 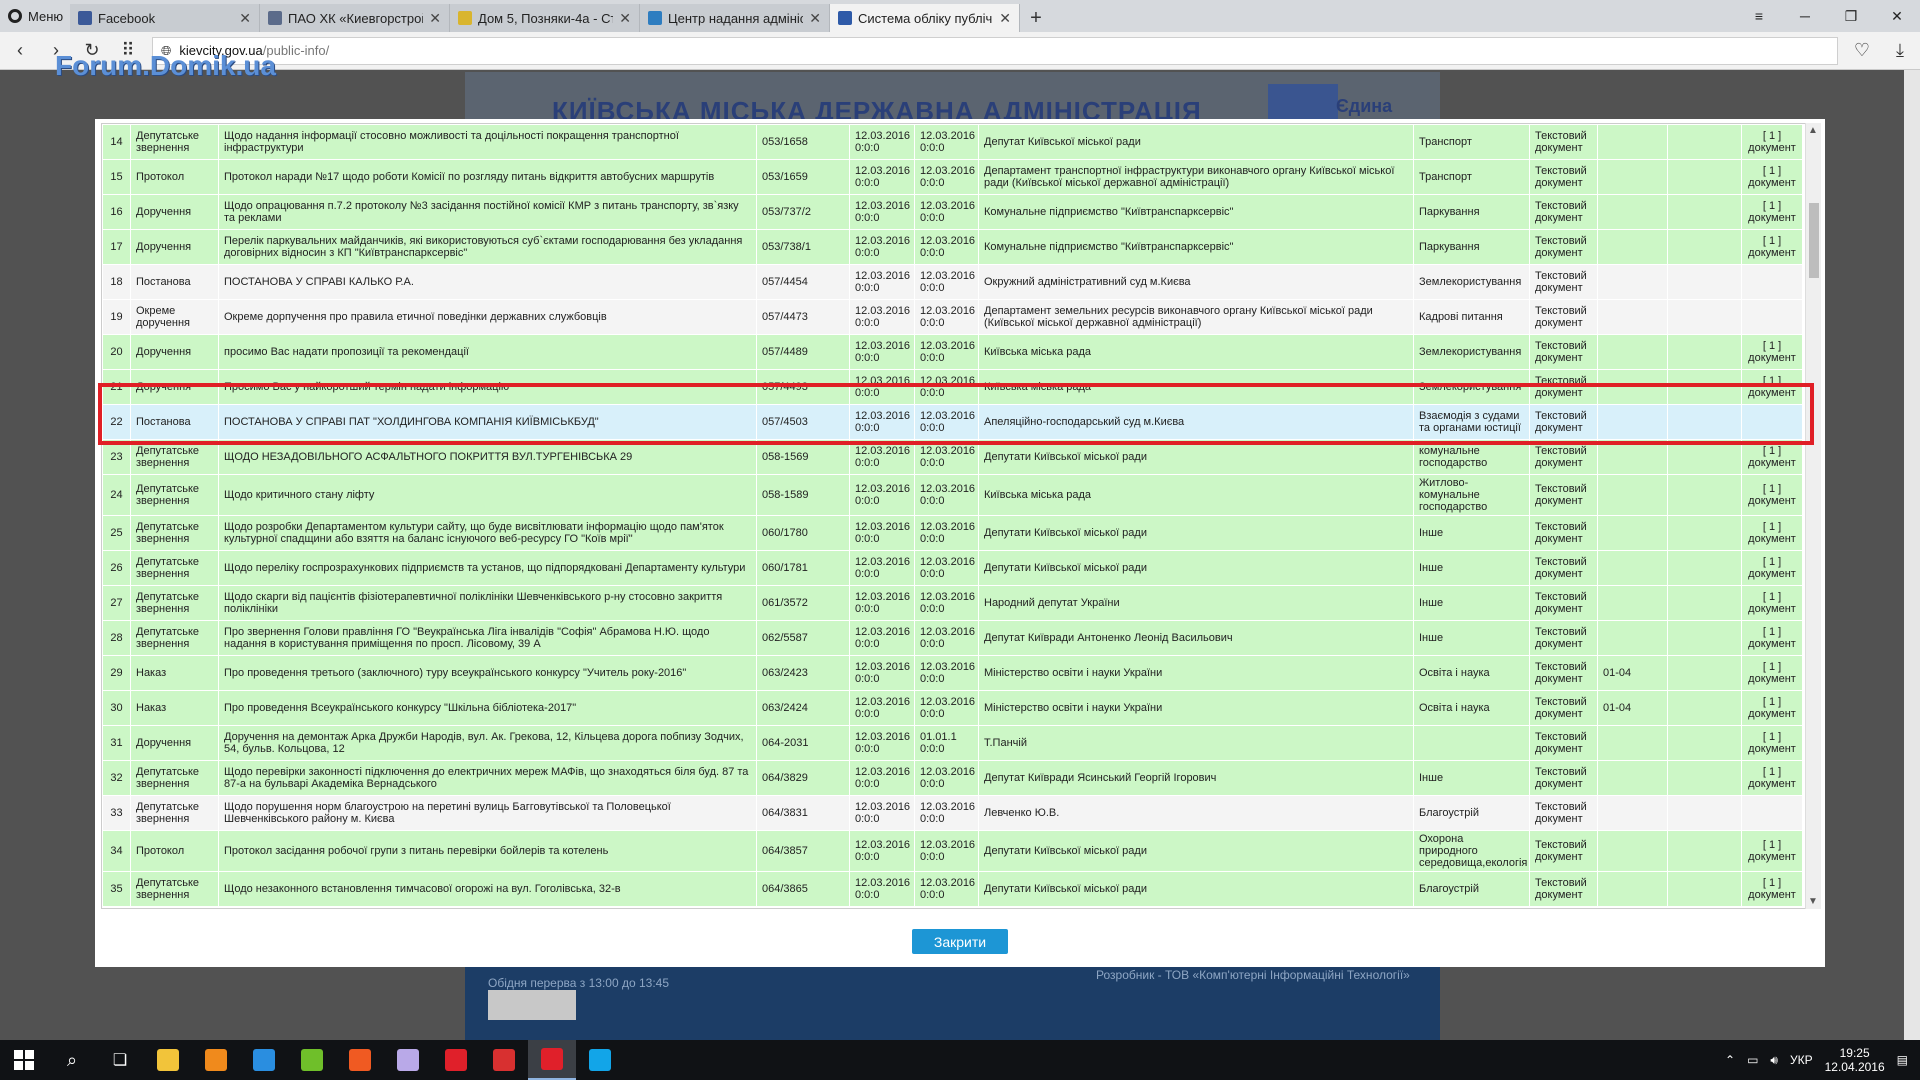 I want to click on tray-expand-icon: ⌃, so click(x=1730, y=1060).